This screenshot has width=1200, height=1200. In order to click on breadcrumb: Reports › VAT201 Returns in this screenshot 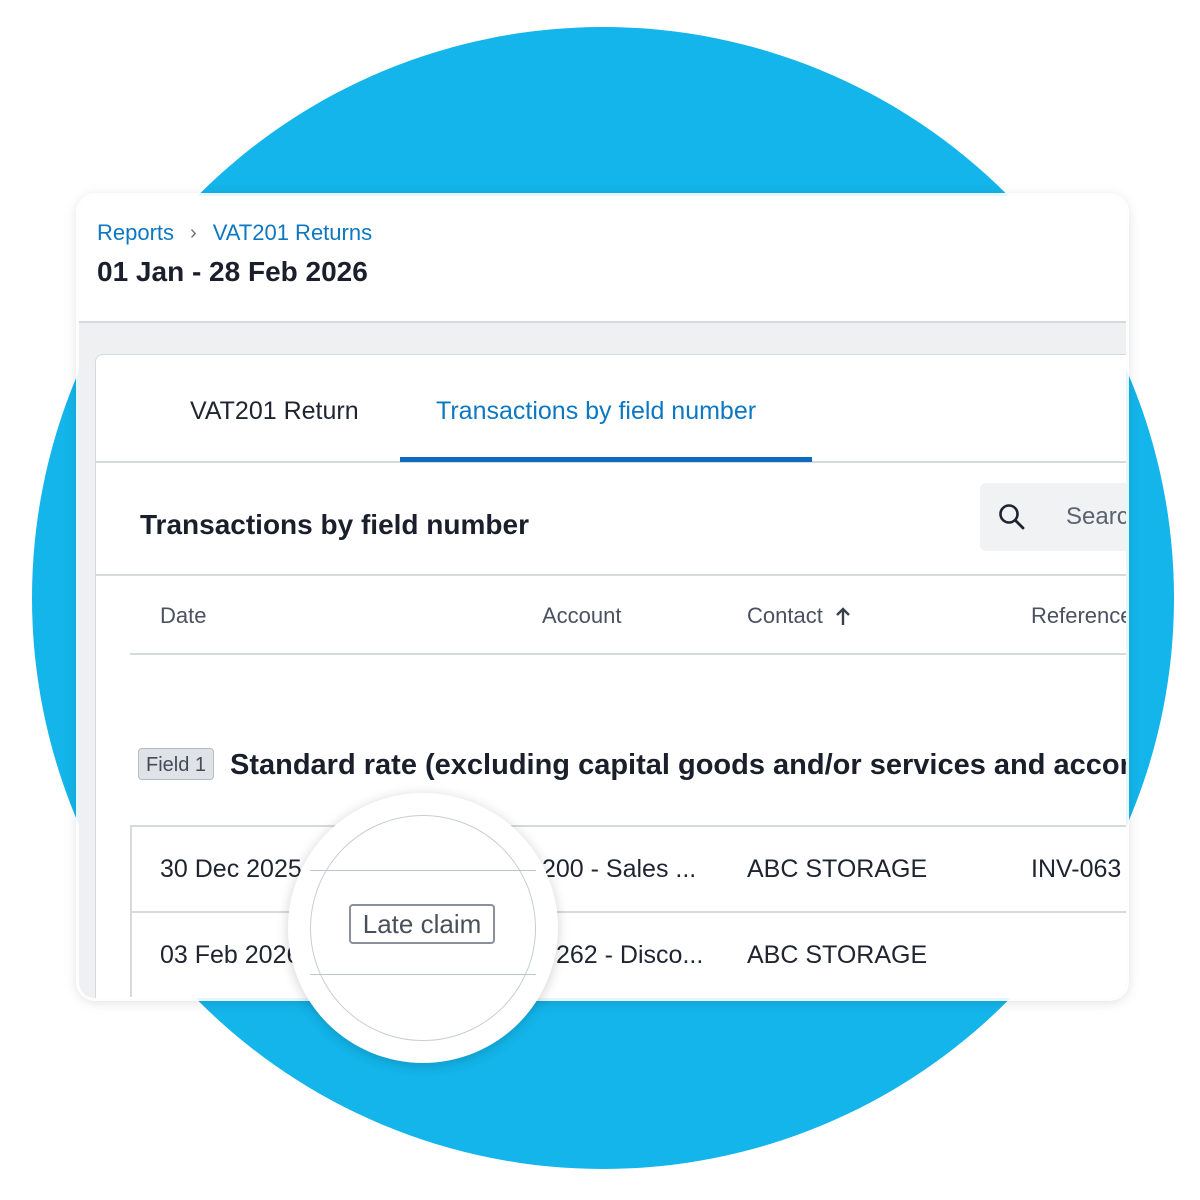, I will do `click(234, 233)`.